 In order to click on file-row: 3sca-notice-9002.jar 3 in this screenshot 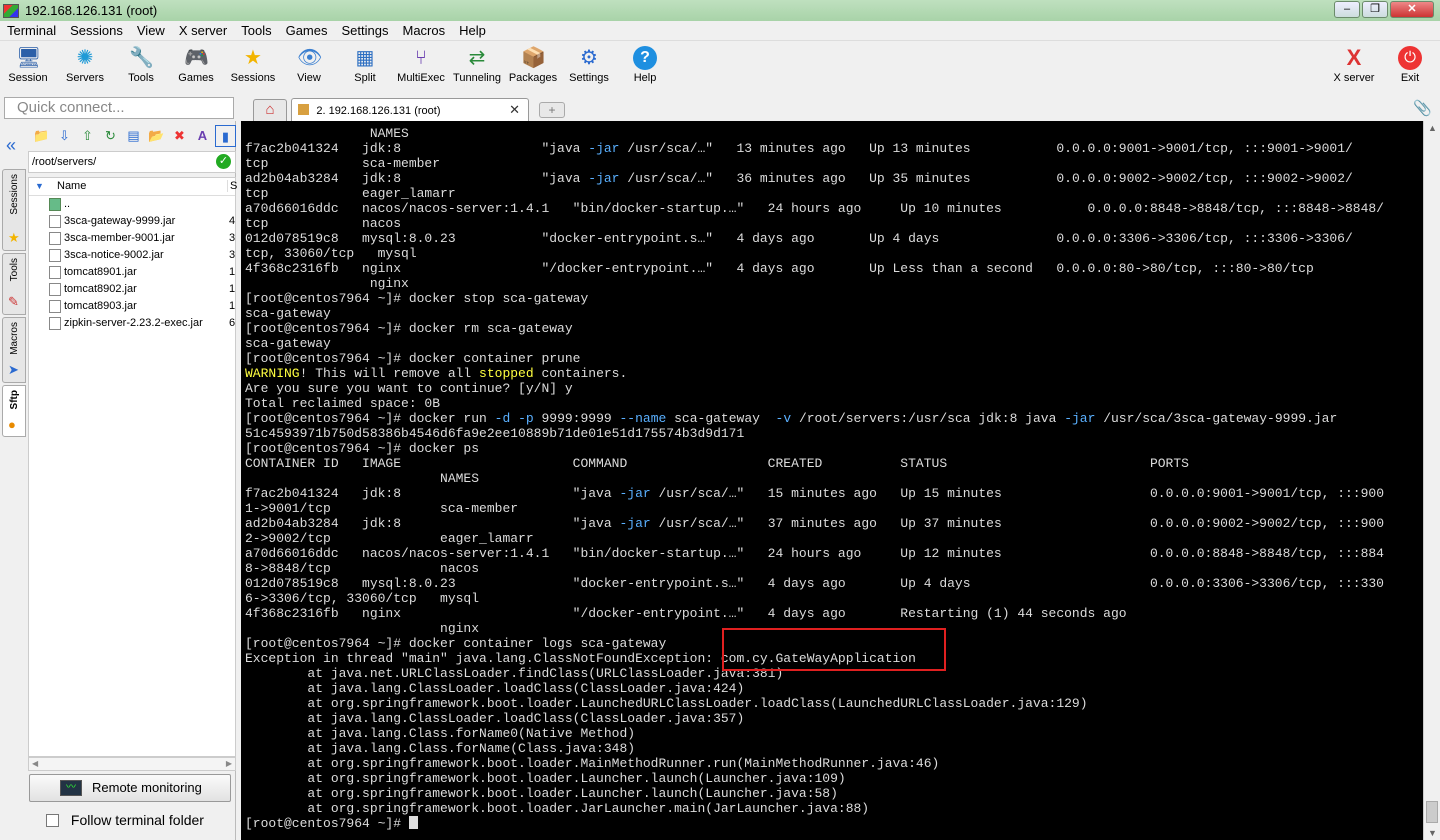, I will do `click(132, 255)`.